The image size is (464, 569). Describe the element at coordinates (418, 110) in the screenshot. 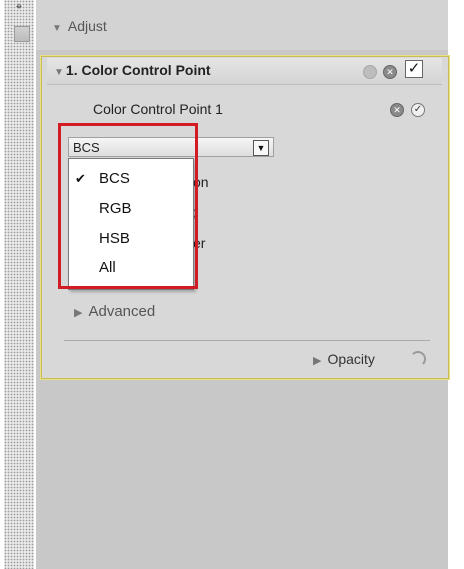

I see `control-point-enable-toggle: ✓` at that location.